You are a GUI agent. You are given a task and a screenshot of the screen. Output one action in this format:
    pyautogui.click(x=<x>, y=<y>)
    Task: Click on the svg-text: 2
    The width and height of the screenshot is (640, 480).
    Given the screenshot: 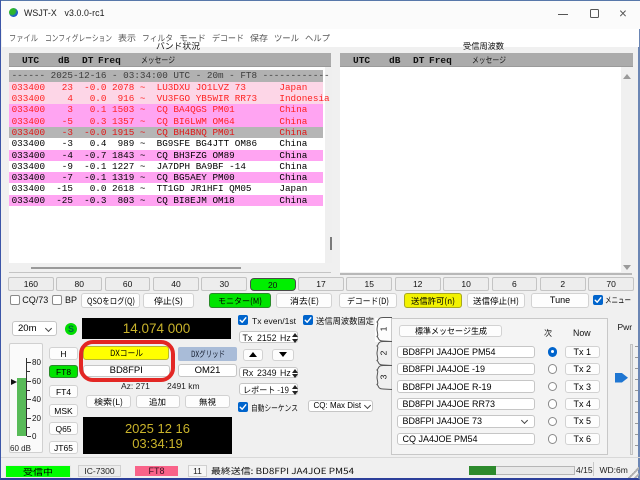 What is the action you would take?
    pyautogui.click(x=384, y=352)
    